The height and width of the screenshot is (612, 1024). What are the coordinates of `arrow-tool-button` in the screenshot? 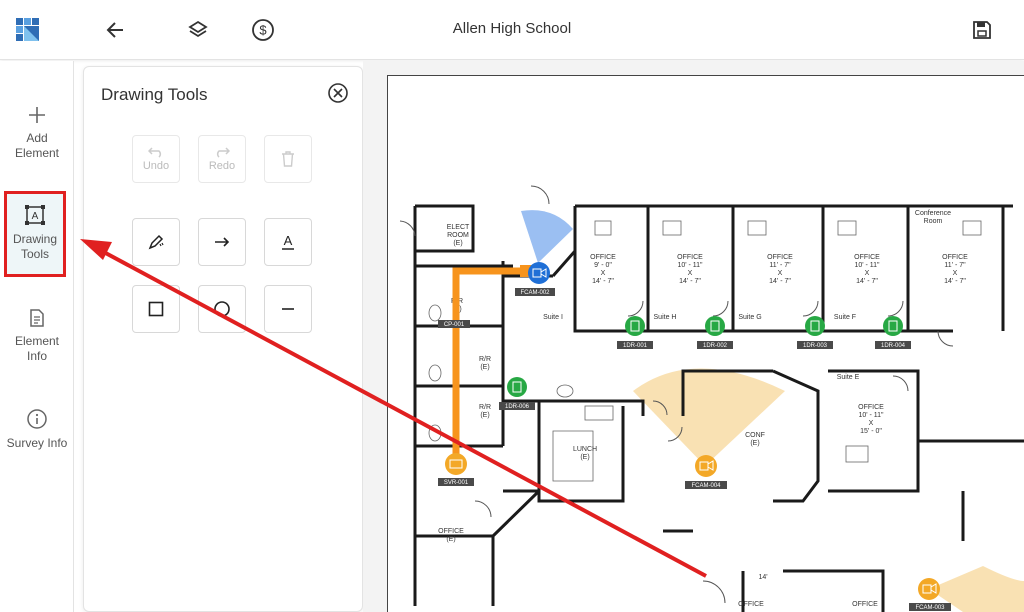 It's located at (222, 242).